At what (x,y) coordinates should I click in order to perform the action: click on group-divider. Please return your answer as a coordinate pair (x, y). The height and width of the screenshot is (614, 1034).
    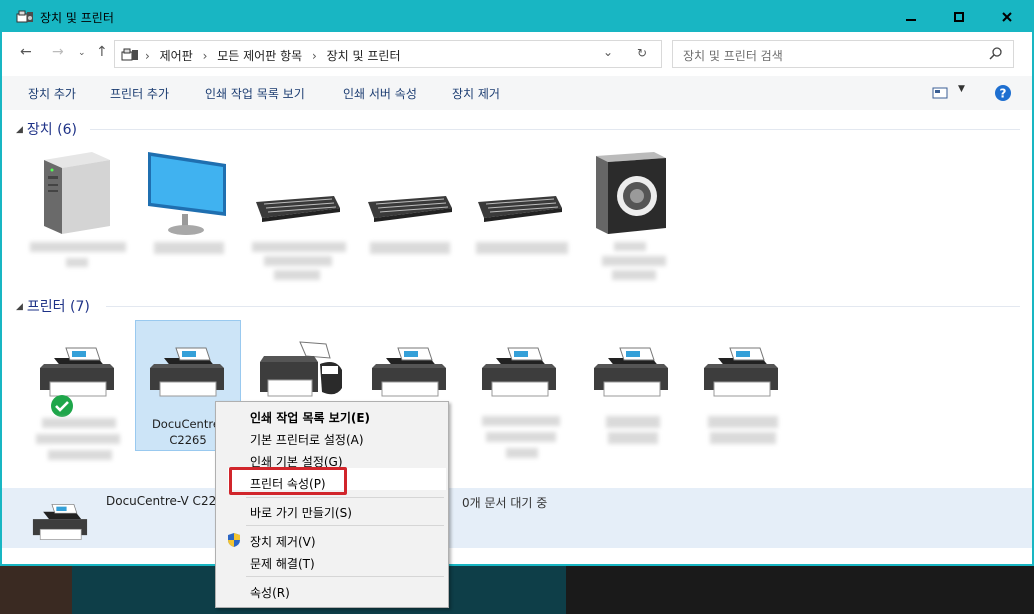
    Looking at the image, I should click on (555, 129).